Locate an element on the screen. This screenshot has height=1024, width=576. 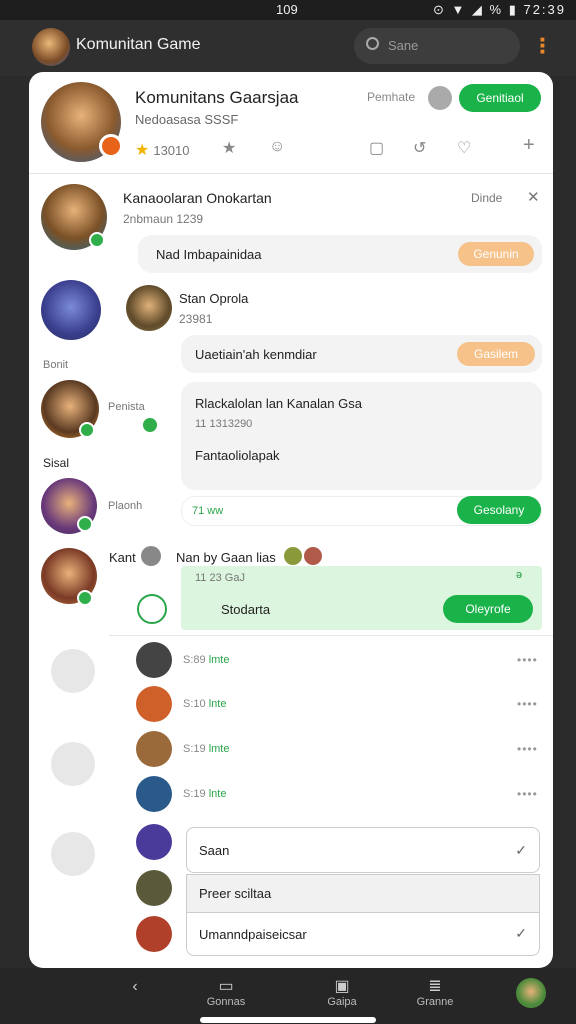
star-outline-icon: ★ is located at coordinates (229, 148).